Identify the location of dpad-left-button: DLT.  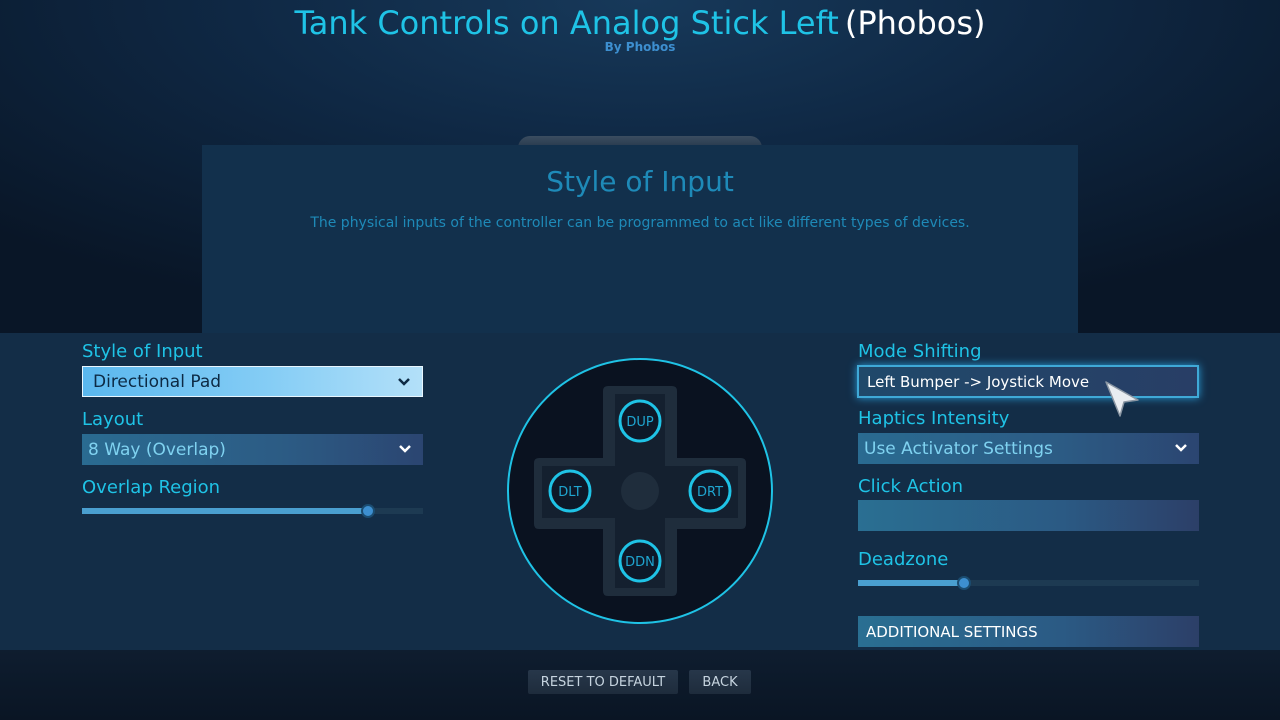
(570, 491).